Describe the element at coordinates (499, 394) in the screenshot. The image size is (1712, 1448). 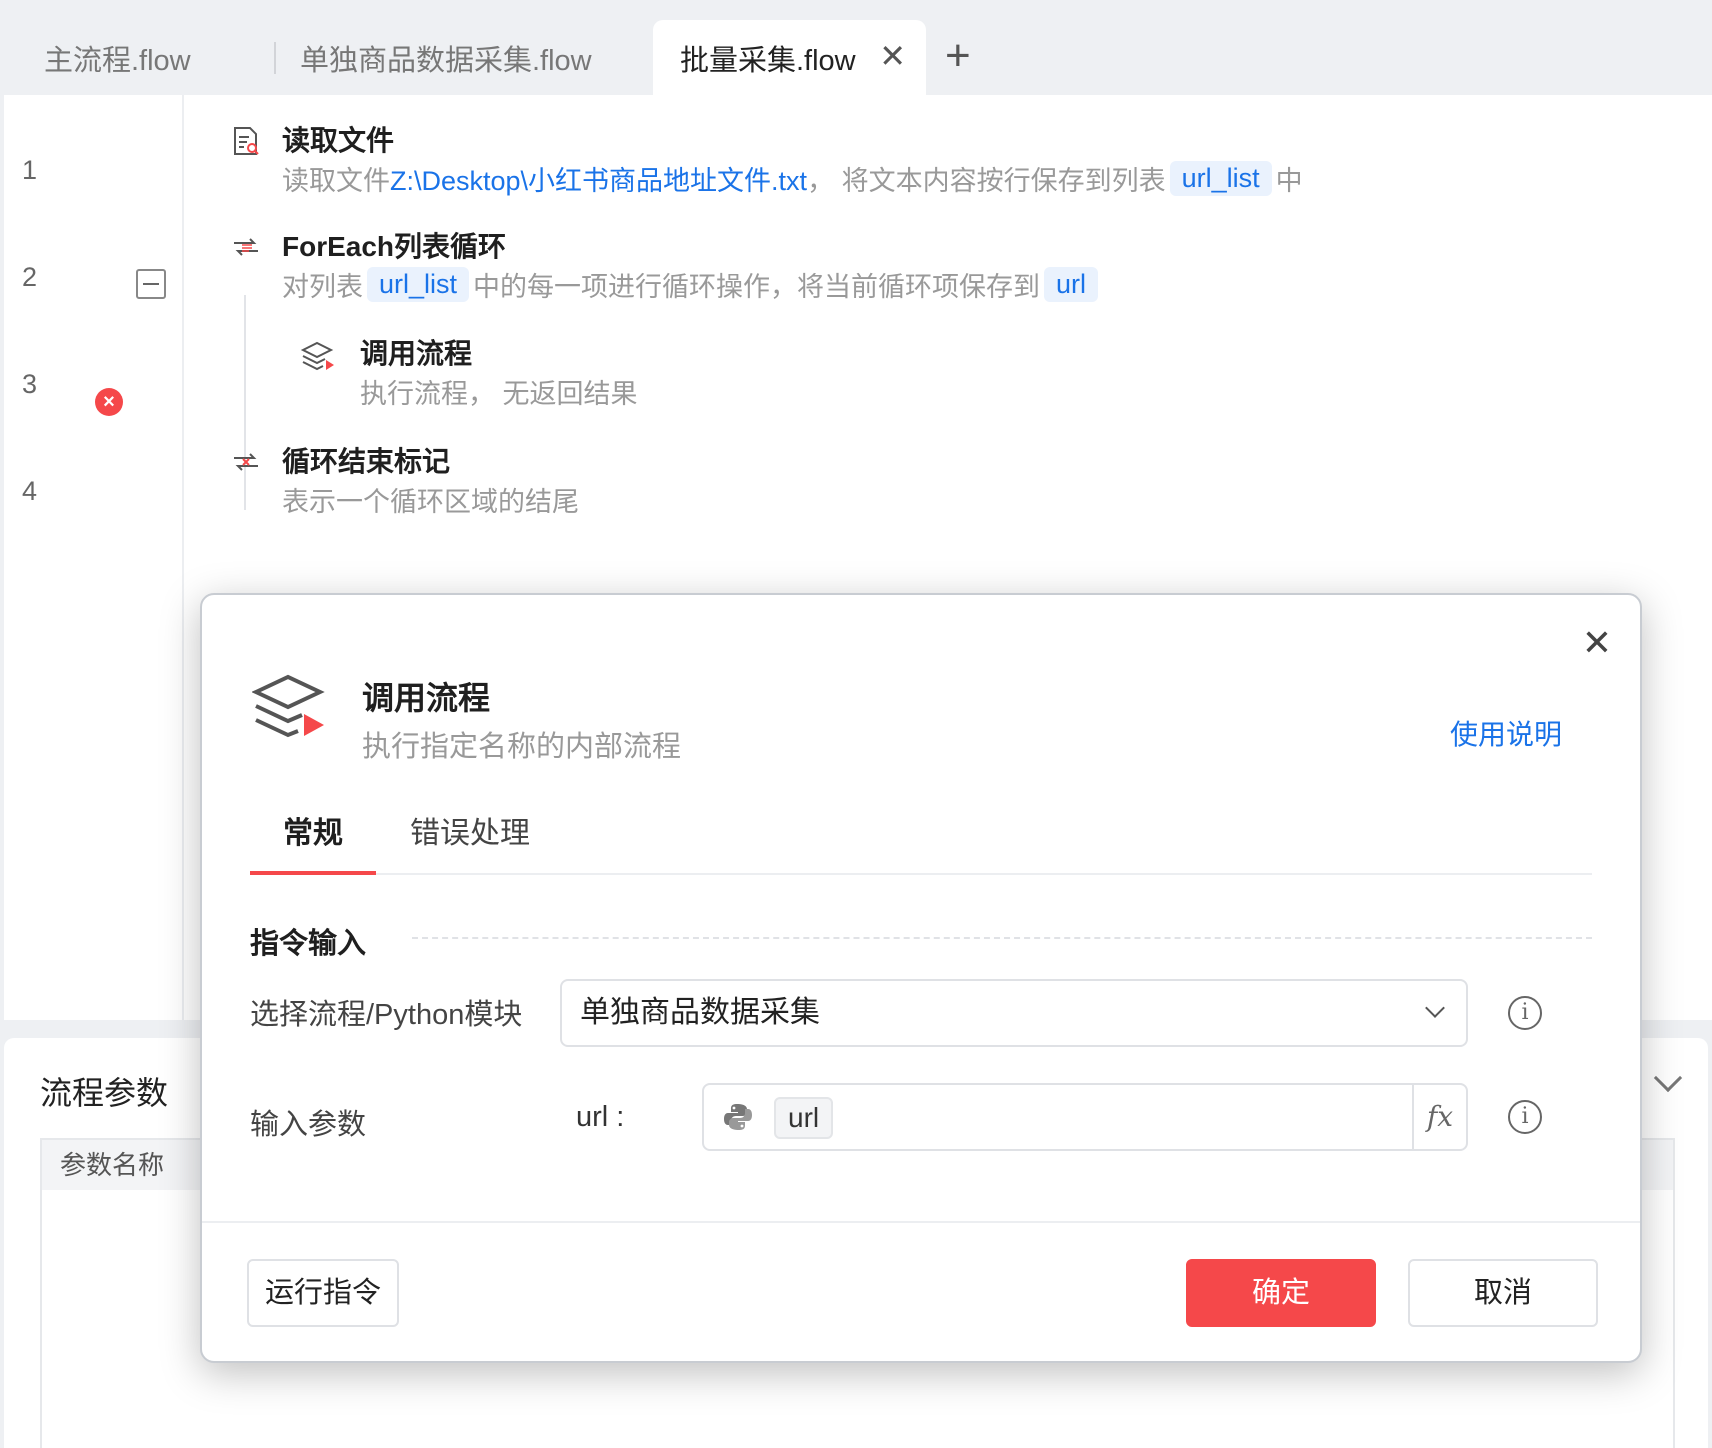
I see `command-description: 执行流程， 无返回结果` at that location.